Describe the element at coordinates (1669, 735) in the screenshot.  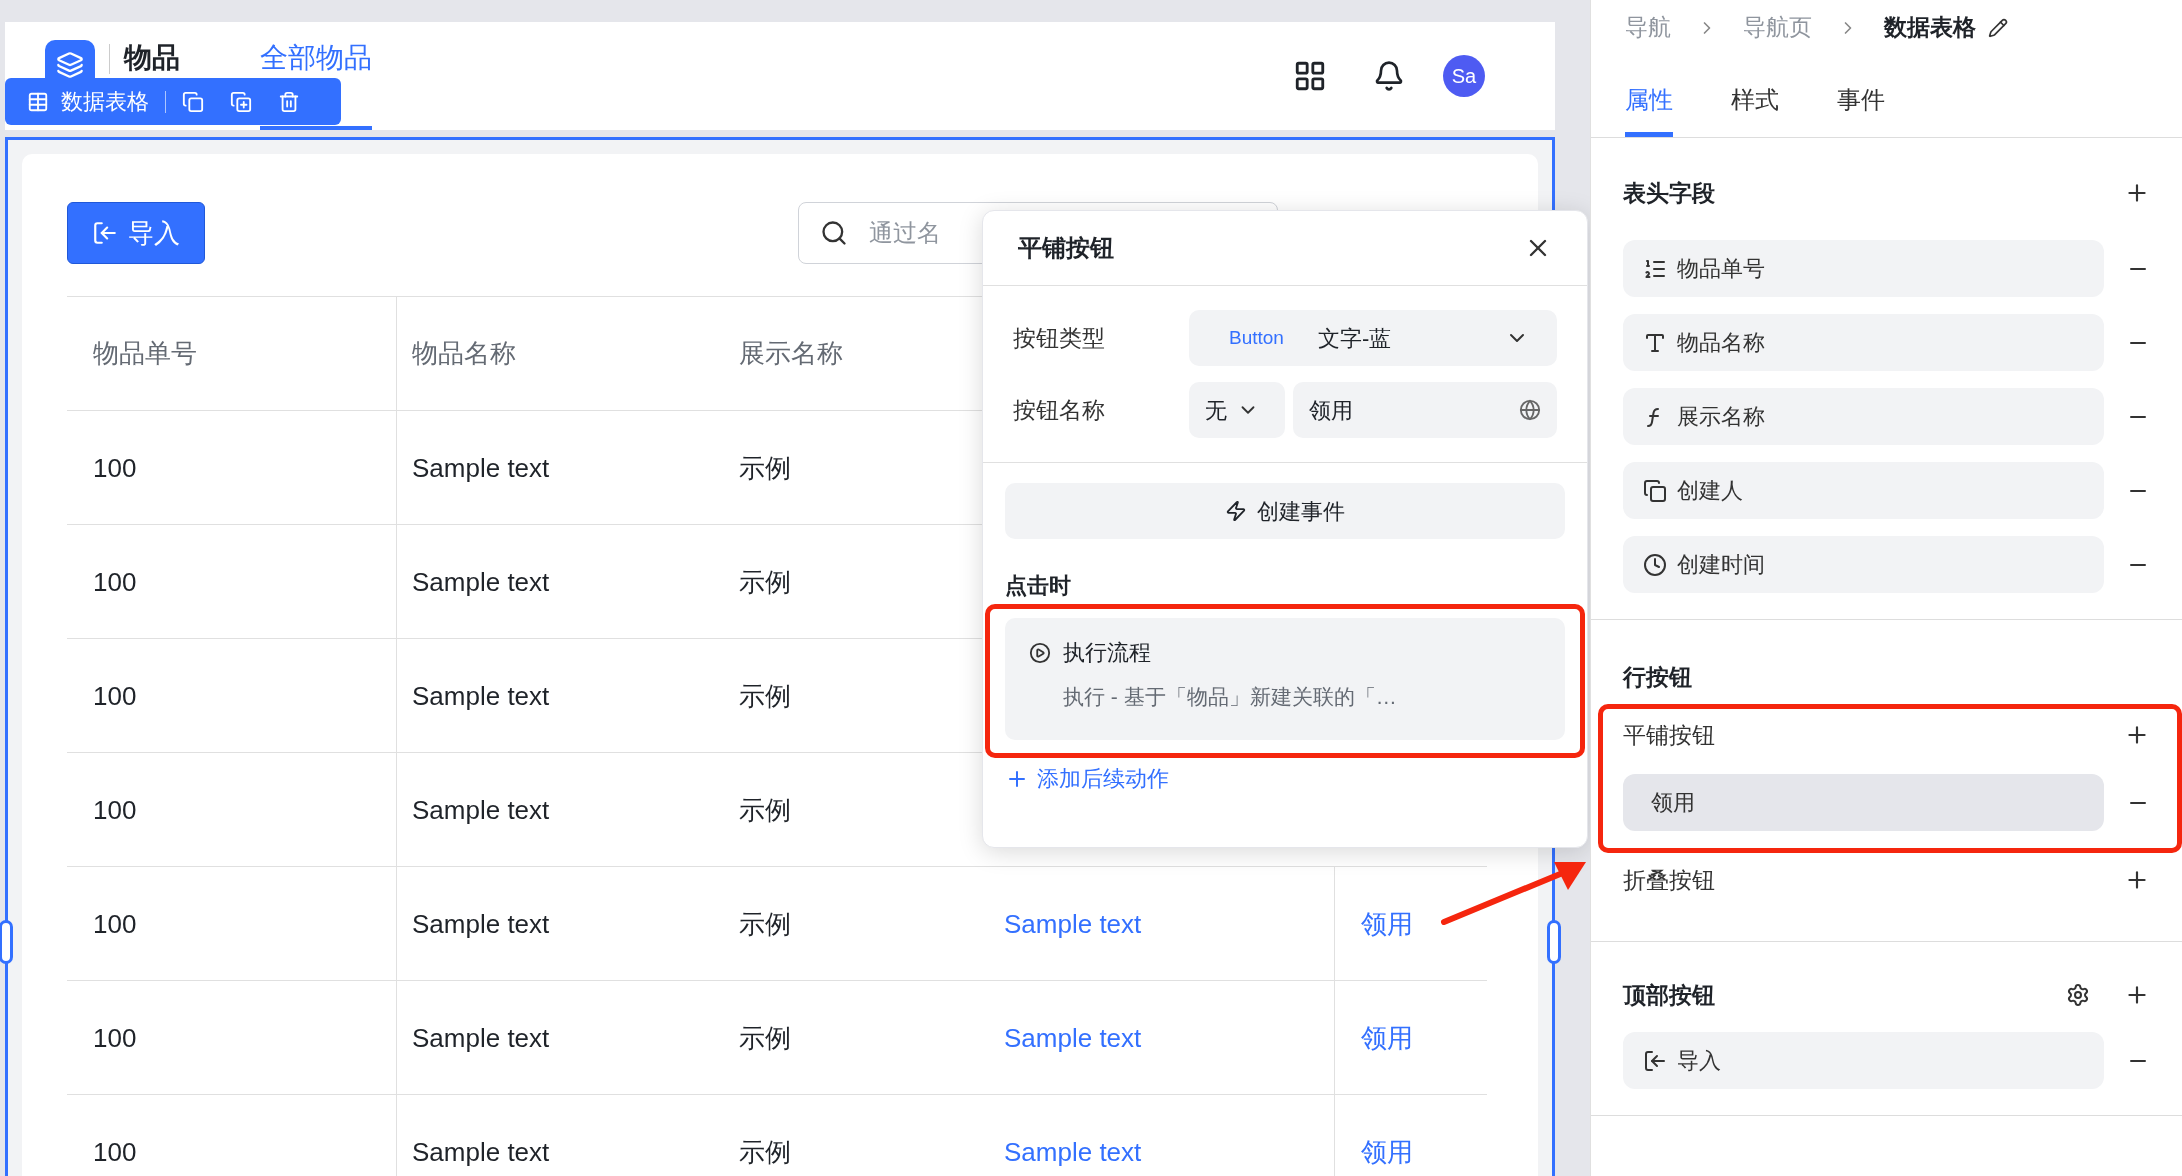
I see `group-title: 平铺按钮` at that location.